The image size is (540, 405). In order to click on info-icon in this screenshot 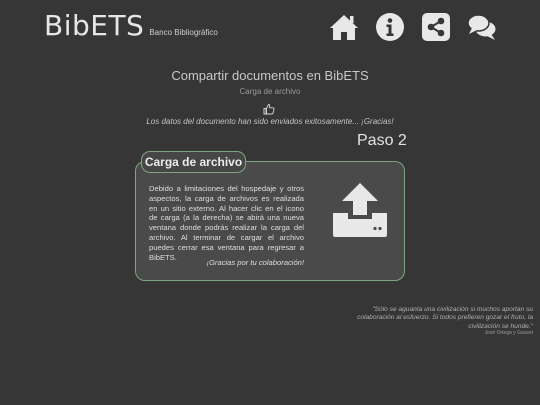, I will do `click(390, 27)`.